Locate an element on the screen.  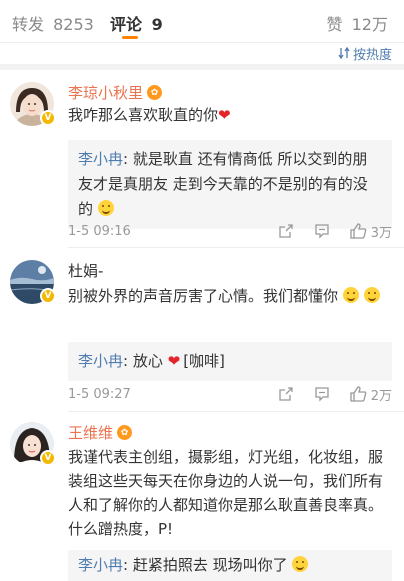
comment-username: 李琼小秋里 ✿ is located at coordinates (115, 92).